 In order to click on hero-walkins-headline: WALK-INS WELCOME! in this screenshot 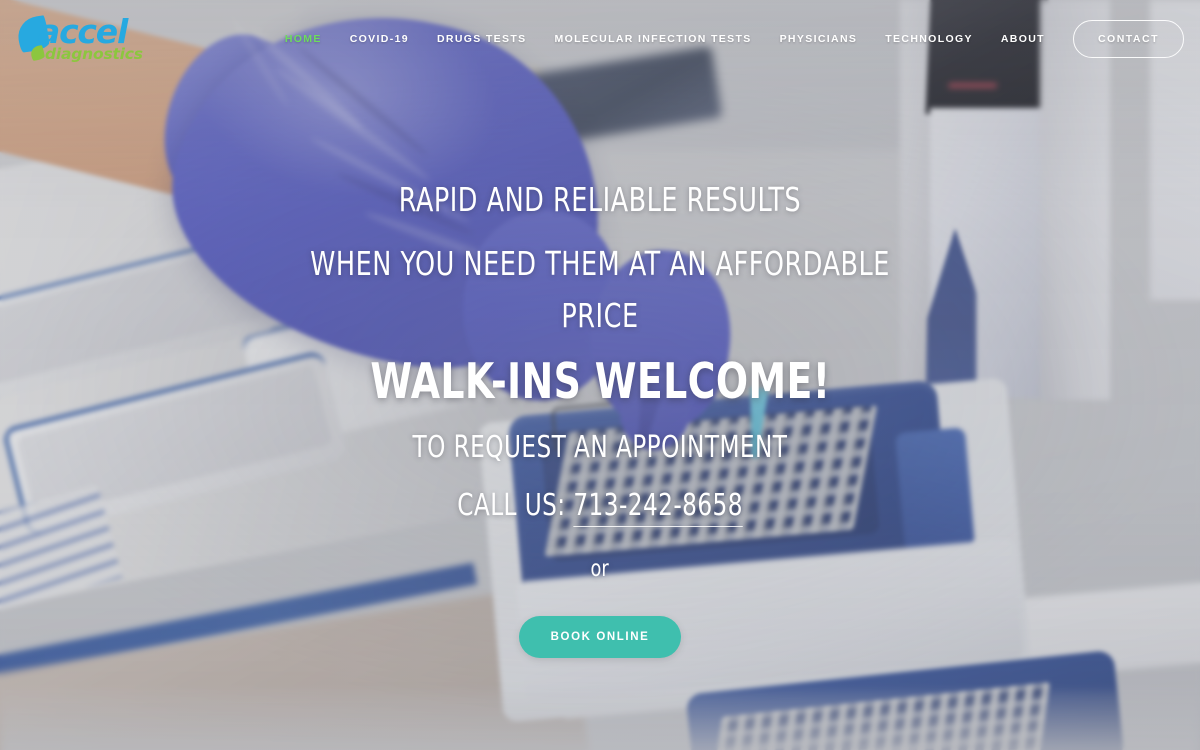, I will do `click(600, 381)`.